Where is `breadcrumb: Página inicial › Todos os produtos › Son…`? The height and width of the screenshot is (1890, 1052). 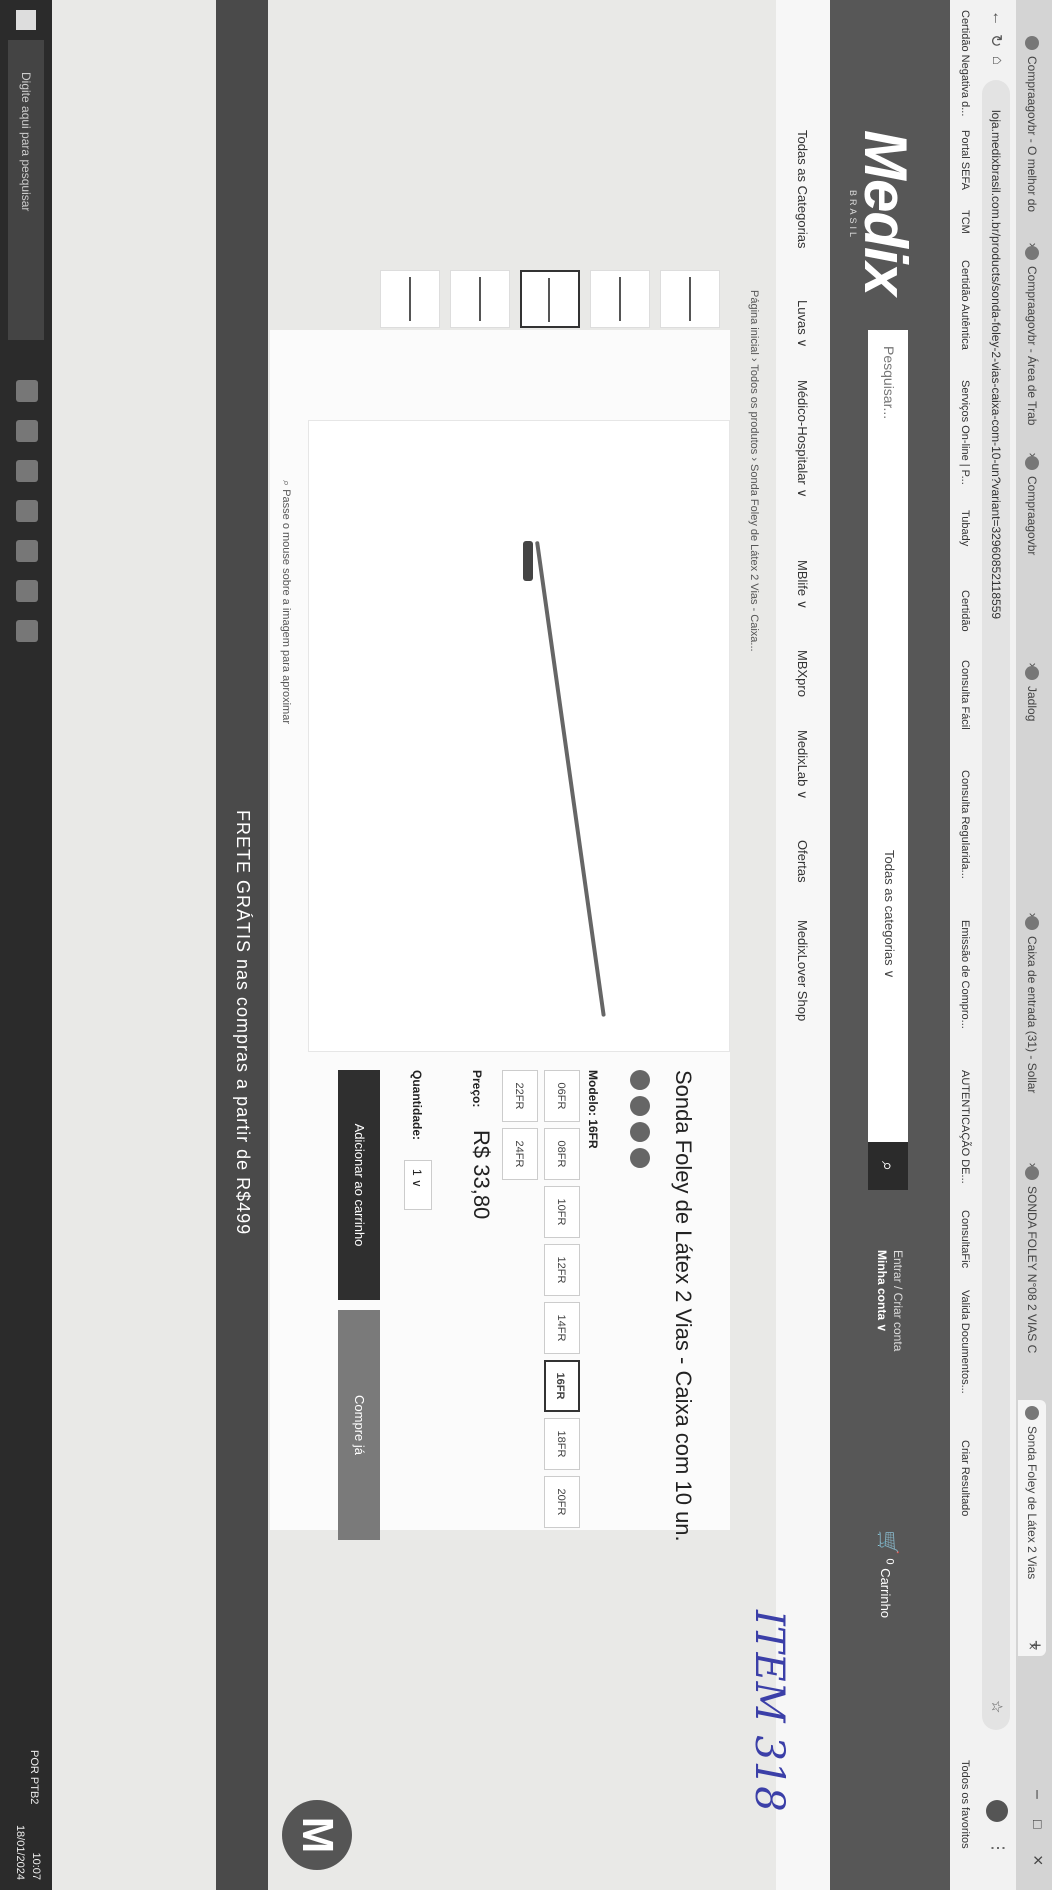 breadcrumb: Página inicial › Todos os produtos › Son… is located at coordinates (754, 471).